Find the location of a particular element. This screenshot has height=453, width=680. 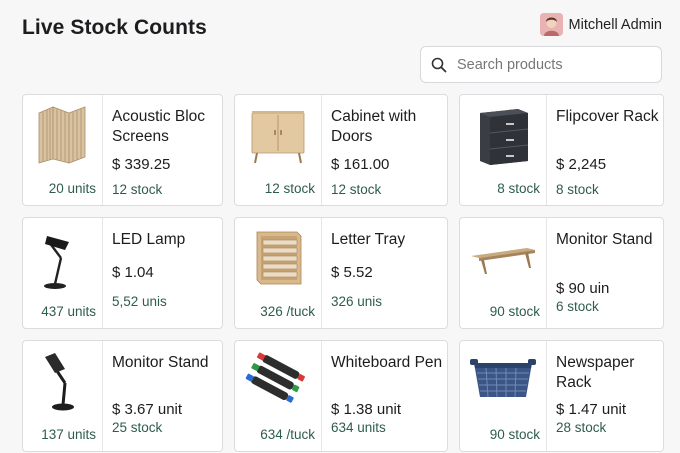

product-price: $ 161.00 is located at coordinates (360, 164).